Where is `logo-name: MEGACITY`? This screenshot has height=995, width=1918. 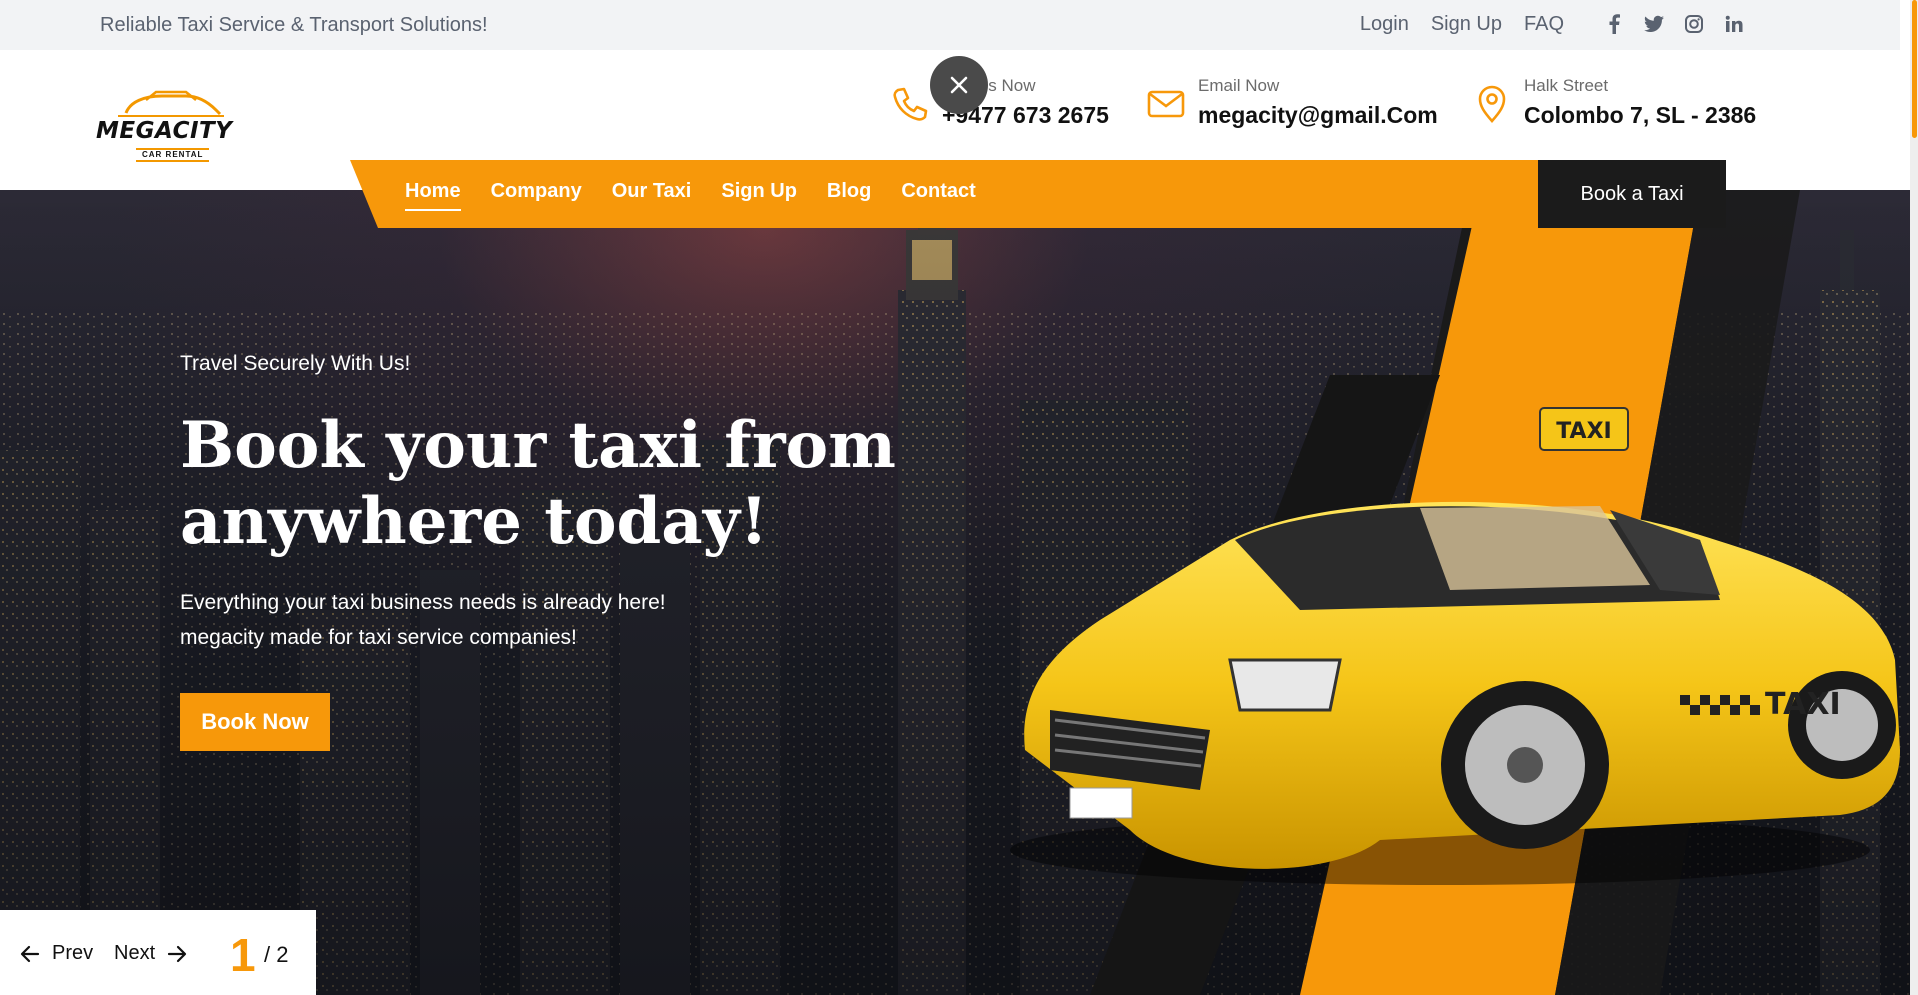
logo-name: MEGACITY is located at coordinates (164, 131).